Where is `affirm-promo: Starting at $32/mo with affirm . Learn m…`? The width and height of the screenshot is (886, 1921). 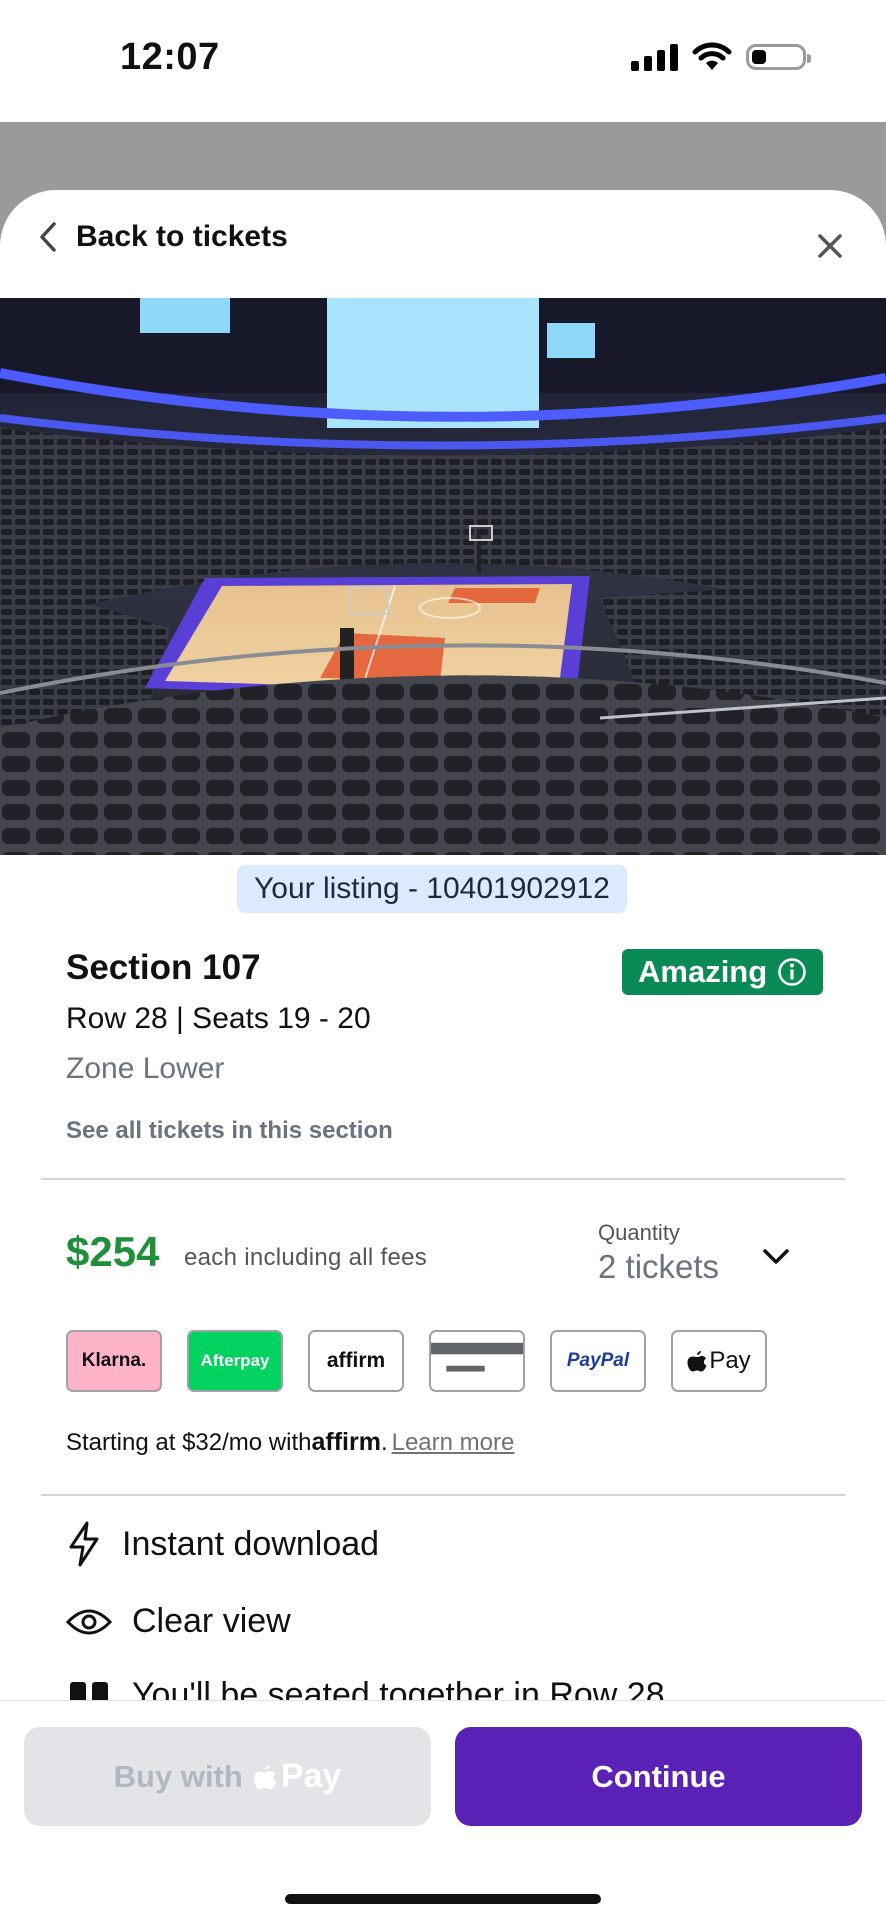 affirm-promo: Starting at $32/mo with affirm . Learn m… is located at coordinates (290, 1442).